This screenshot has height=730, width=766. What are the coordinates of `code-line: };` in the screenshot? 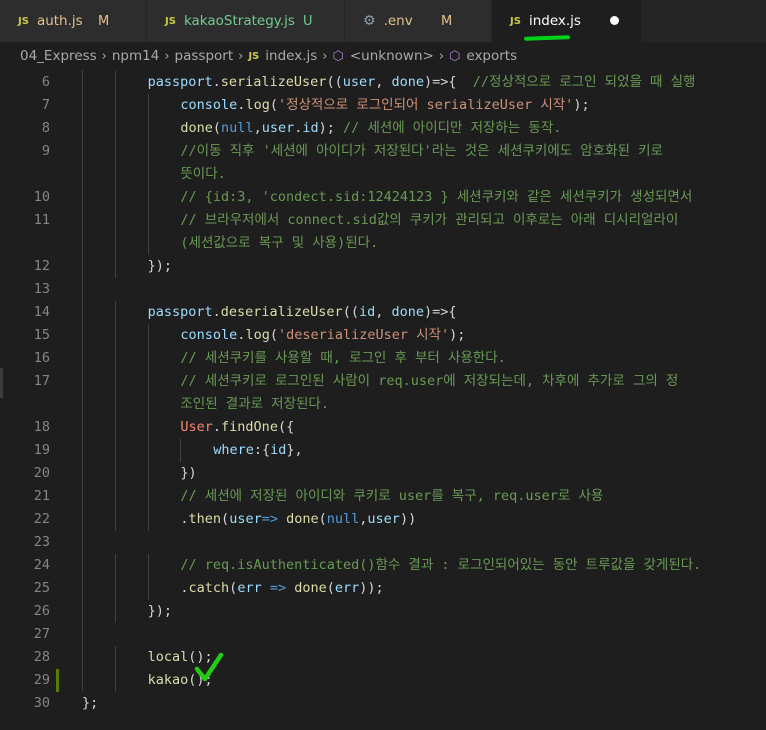 It's located at (90, 703).